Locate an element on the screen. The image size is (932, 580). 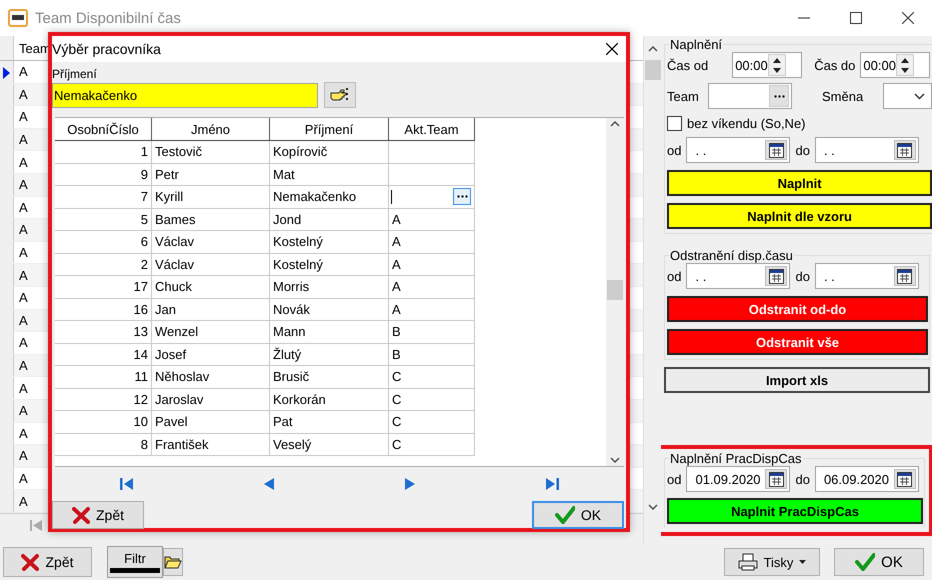
table-cell: 1 is located at coordinates (103, 152).